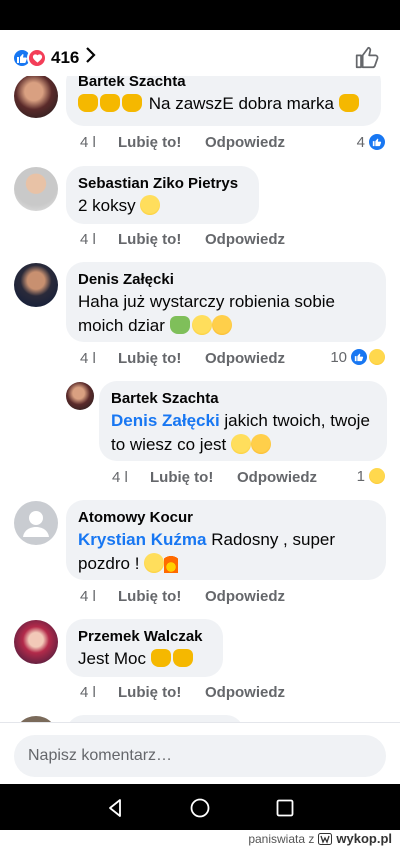  What do you see at coordinates (165, 420) in the screenshot?
I see `mention-link: Denis Załęcki` at bounding box center [165, 420].